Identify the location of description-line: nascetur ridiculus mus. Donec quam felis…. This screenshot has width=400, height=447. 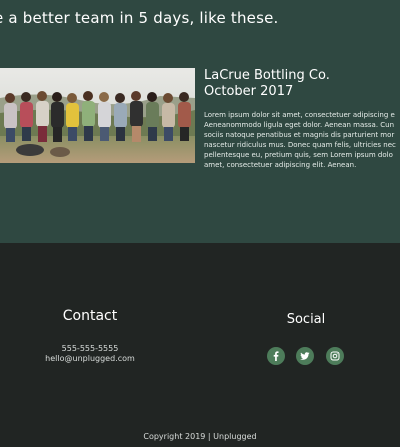
(300, 145).